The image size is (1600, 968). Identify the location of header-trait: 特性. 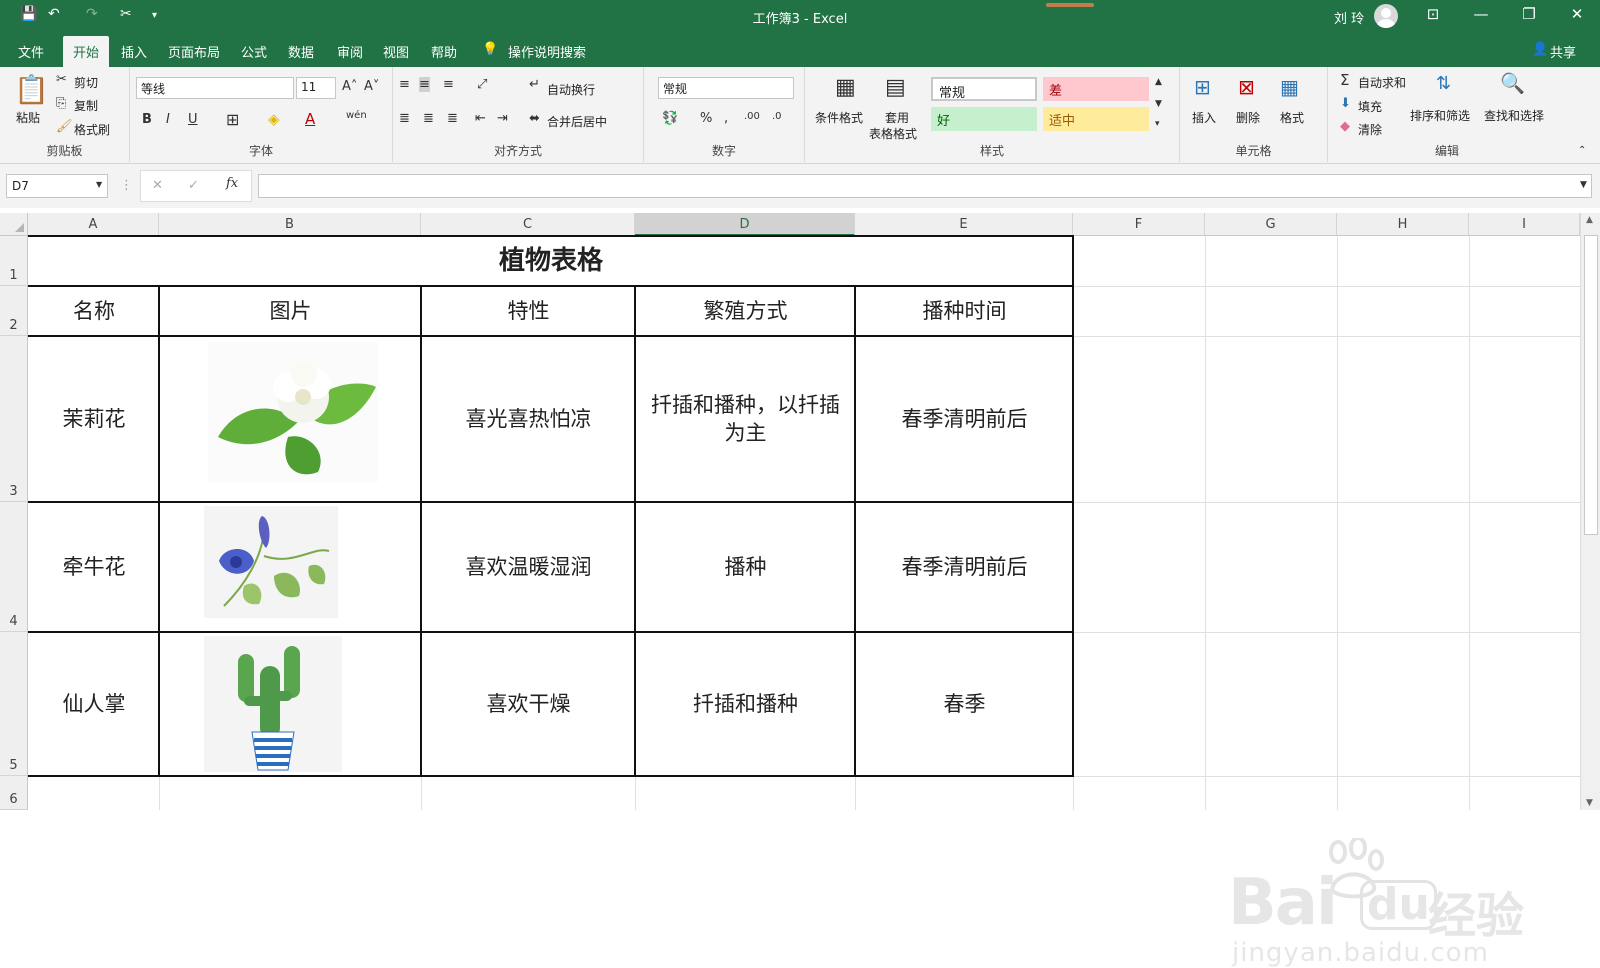
(528, 311).